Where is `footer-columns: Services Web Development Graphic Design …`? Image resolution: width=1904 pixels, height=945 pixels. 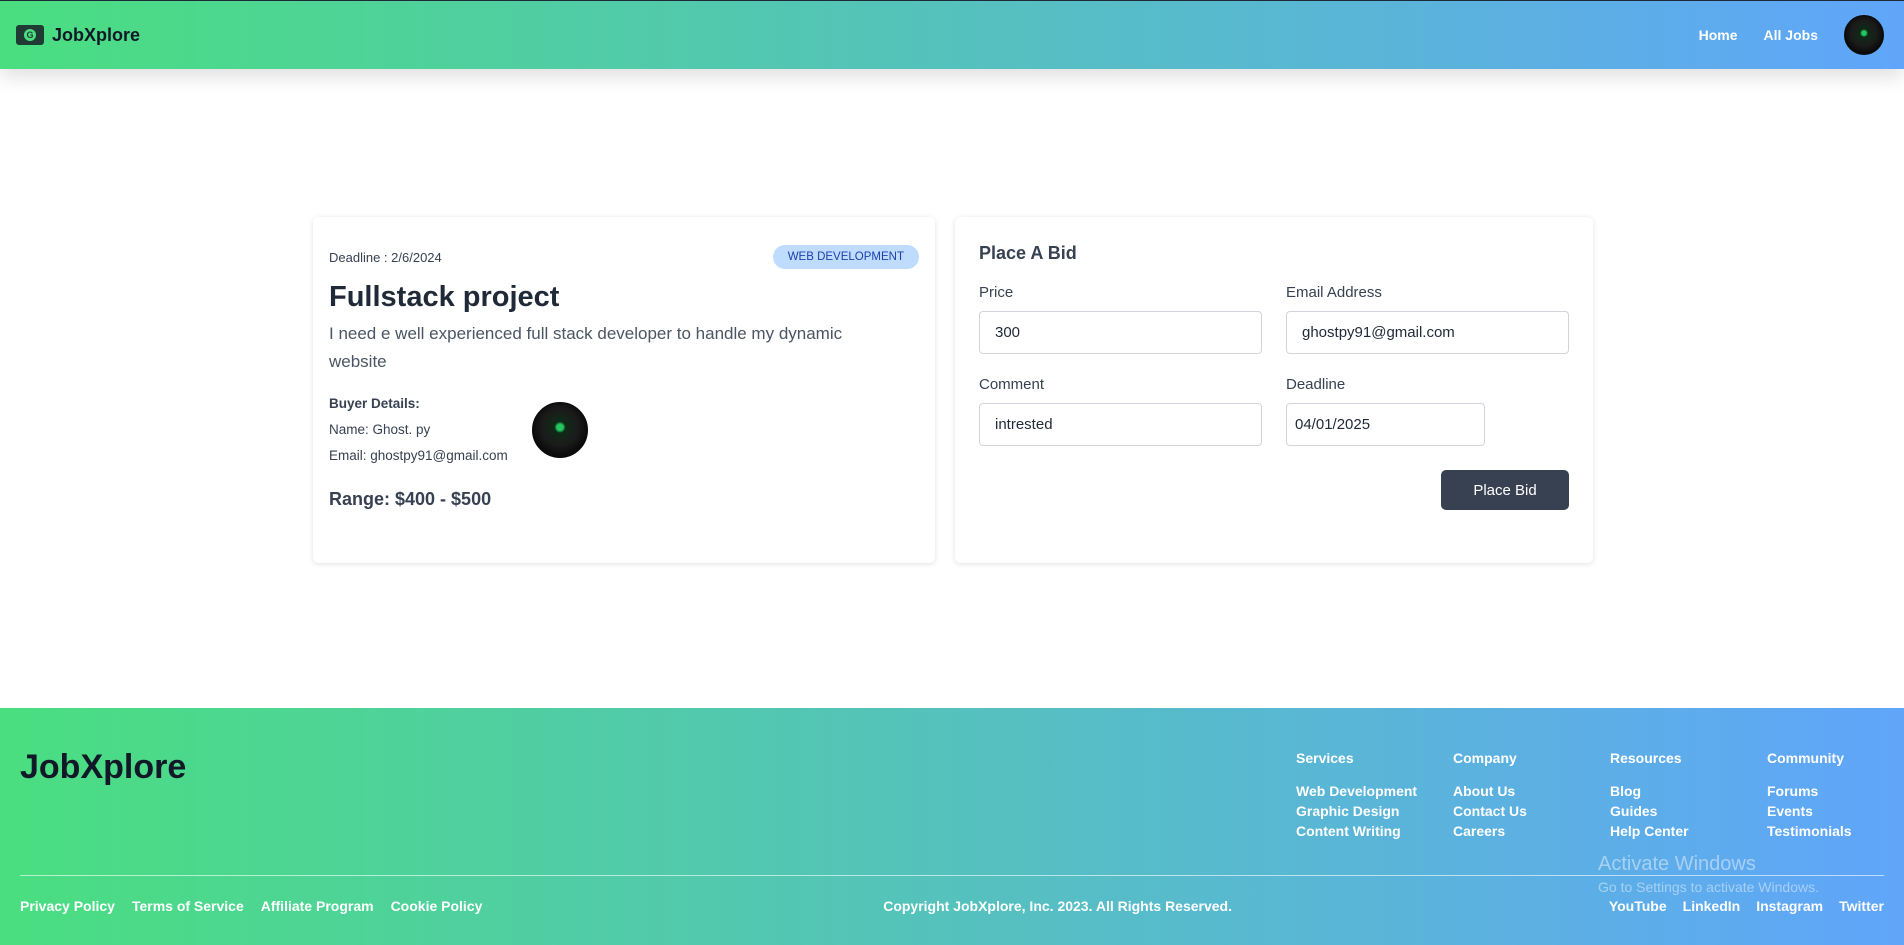
footer-columns: Services Web Development Graphic Design … is located at coordinates (1600, 795).